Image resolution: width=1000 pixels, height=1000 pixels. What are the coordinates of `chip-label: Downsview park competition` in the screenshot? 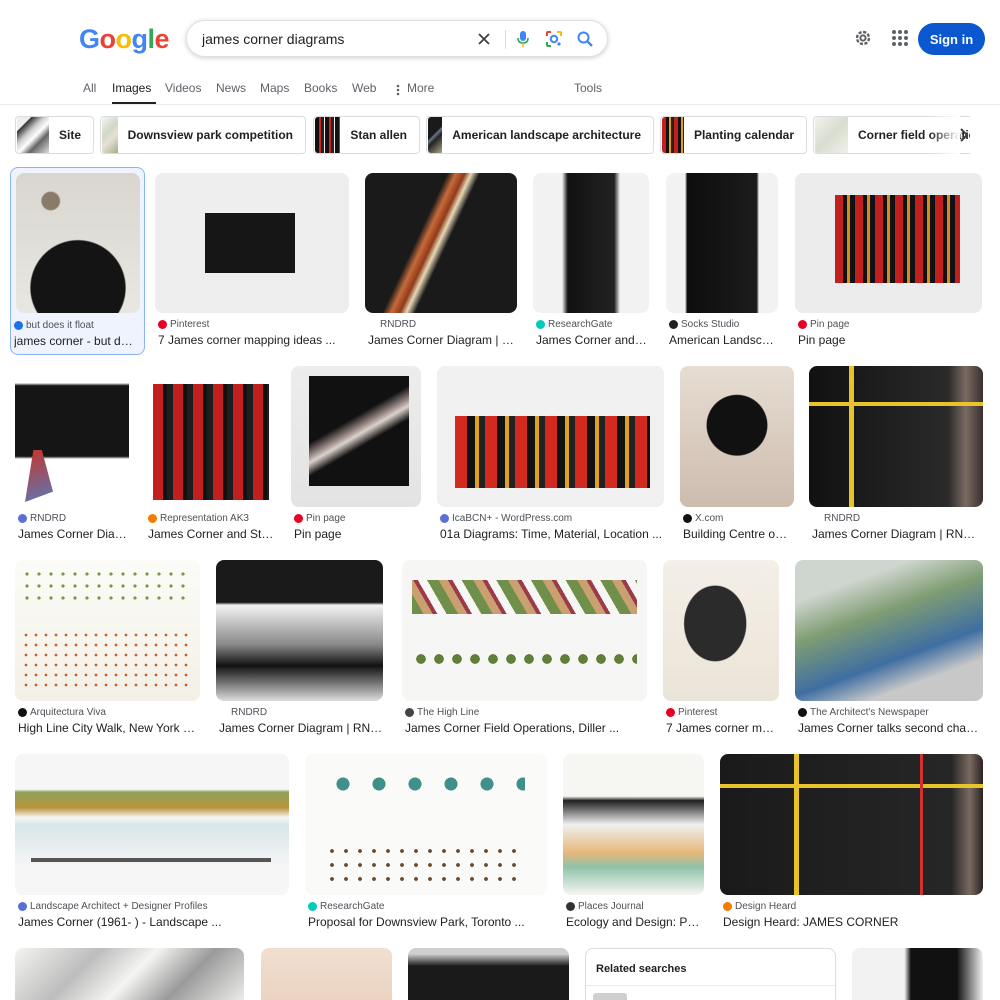 It's located at (210, 135).